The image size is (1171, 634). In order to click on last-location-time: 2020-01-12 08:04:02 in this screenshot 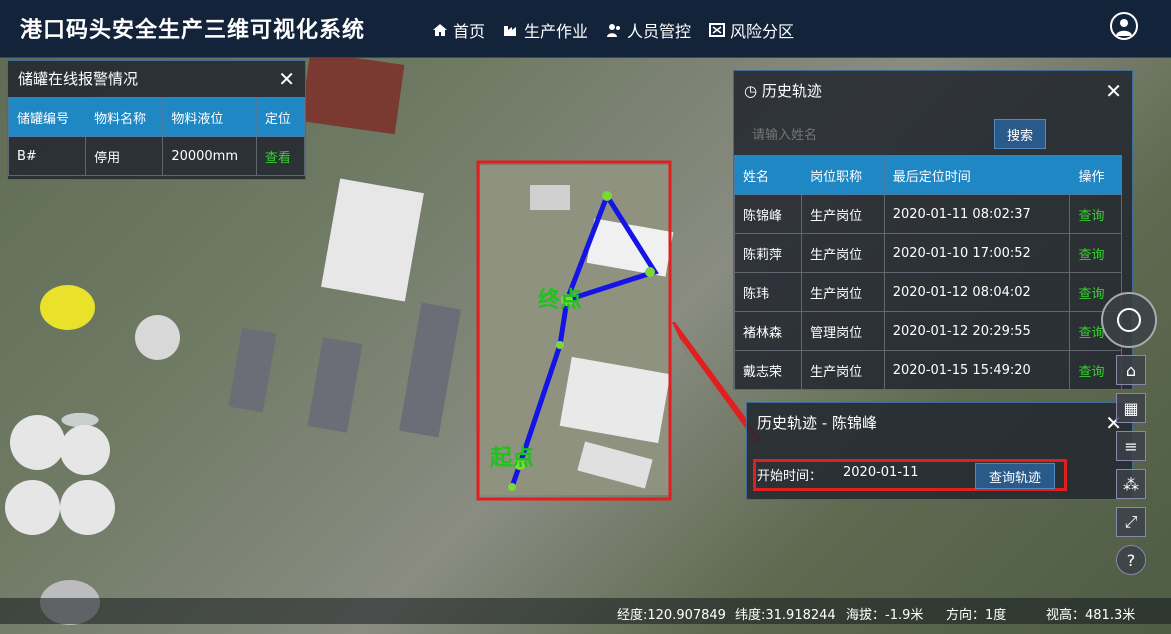, I will do `click(977, 292)`.